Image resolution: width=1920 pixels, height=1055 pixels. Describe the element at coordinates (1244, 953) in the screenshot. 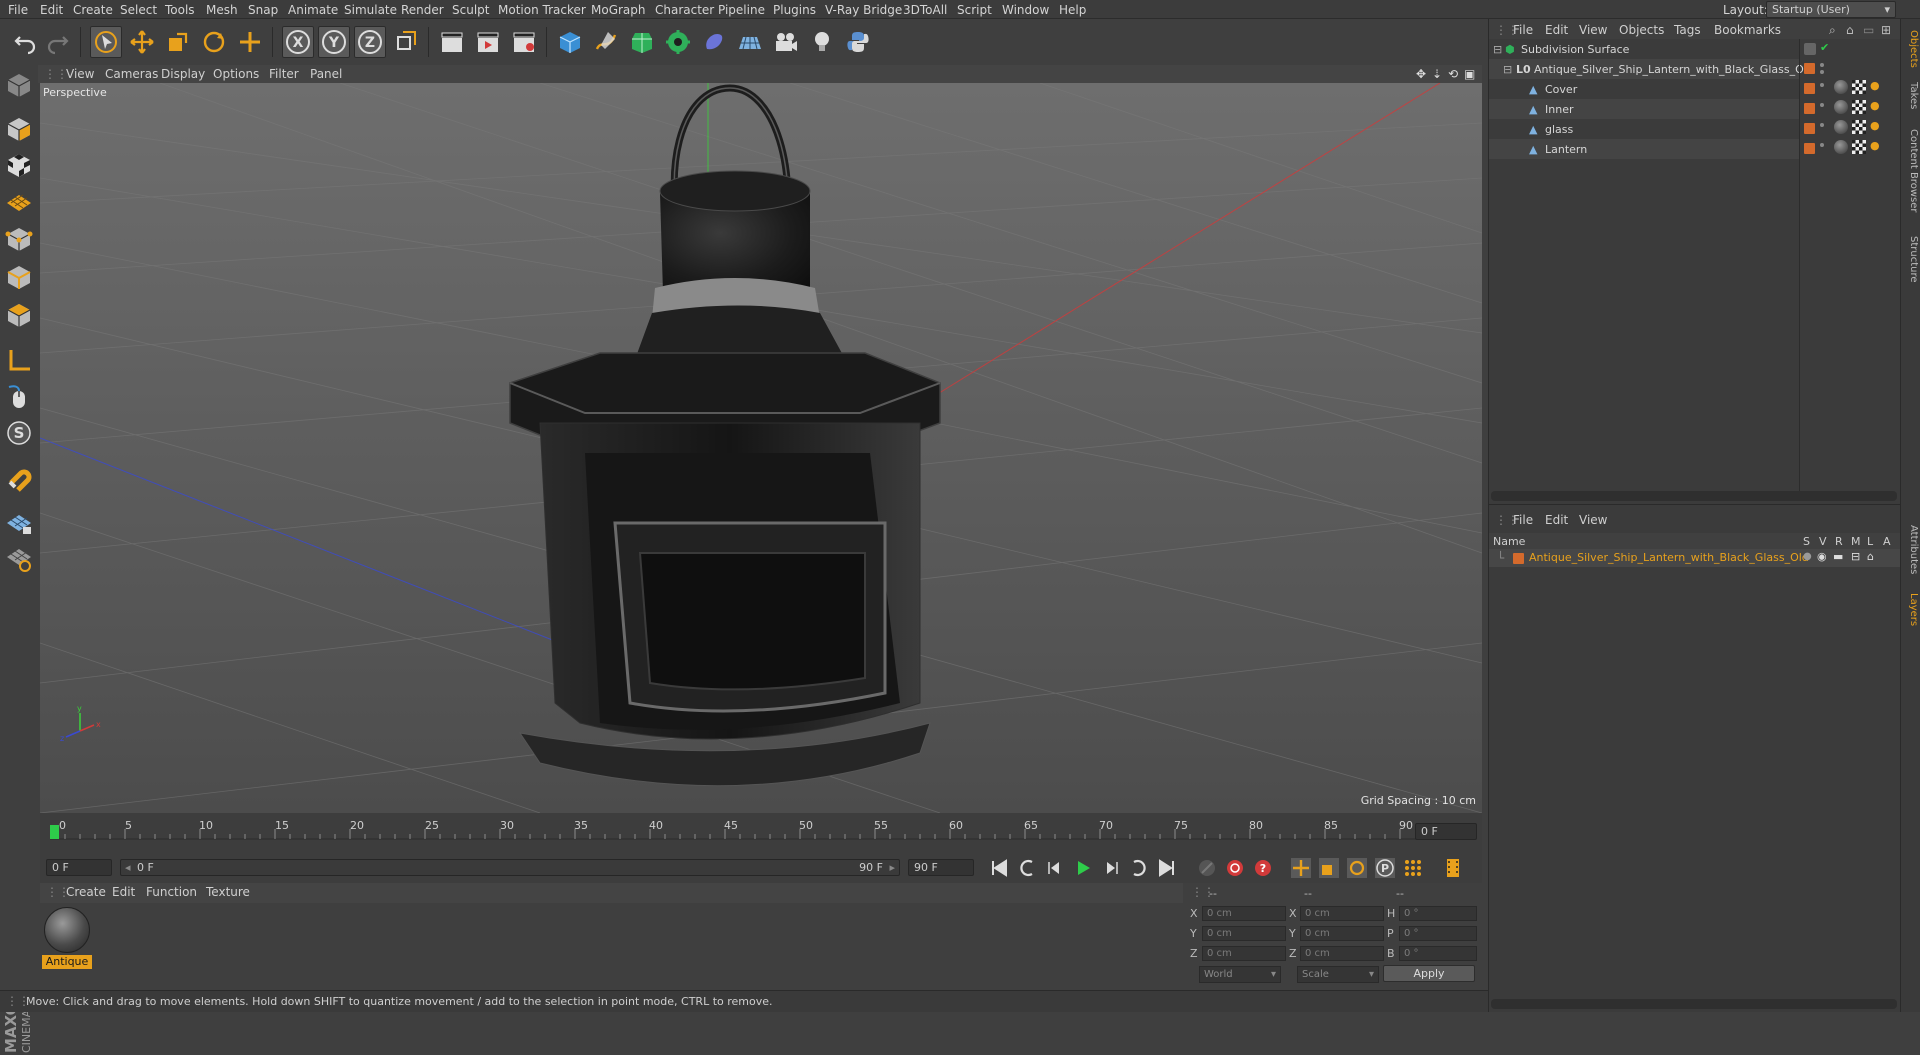

I see `position-z-field: 0 cm` at that location.